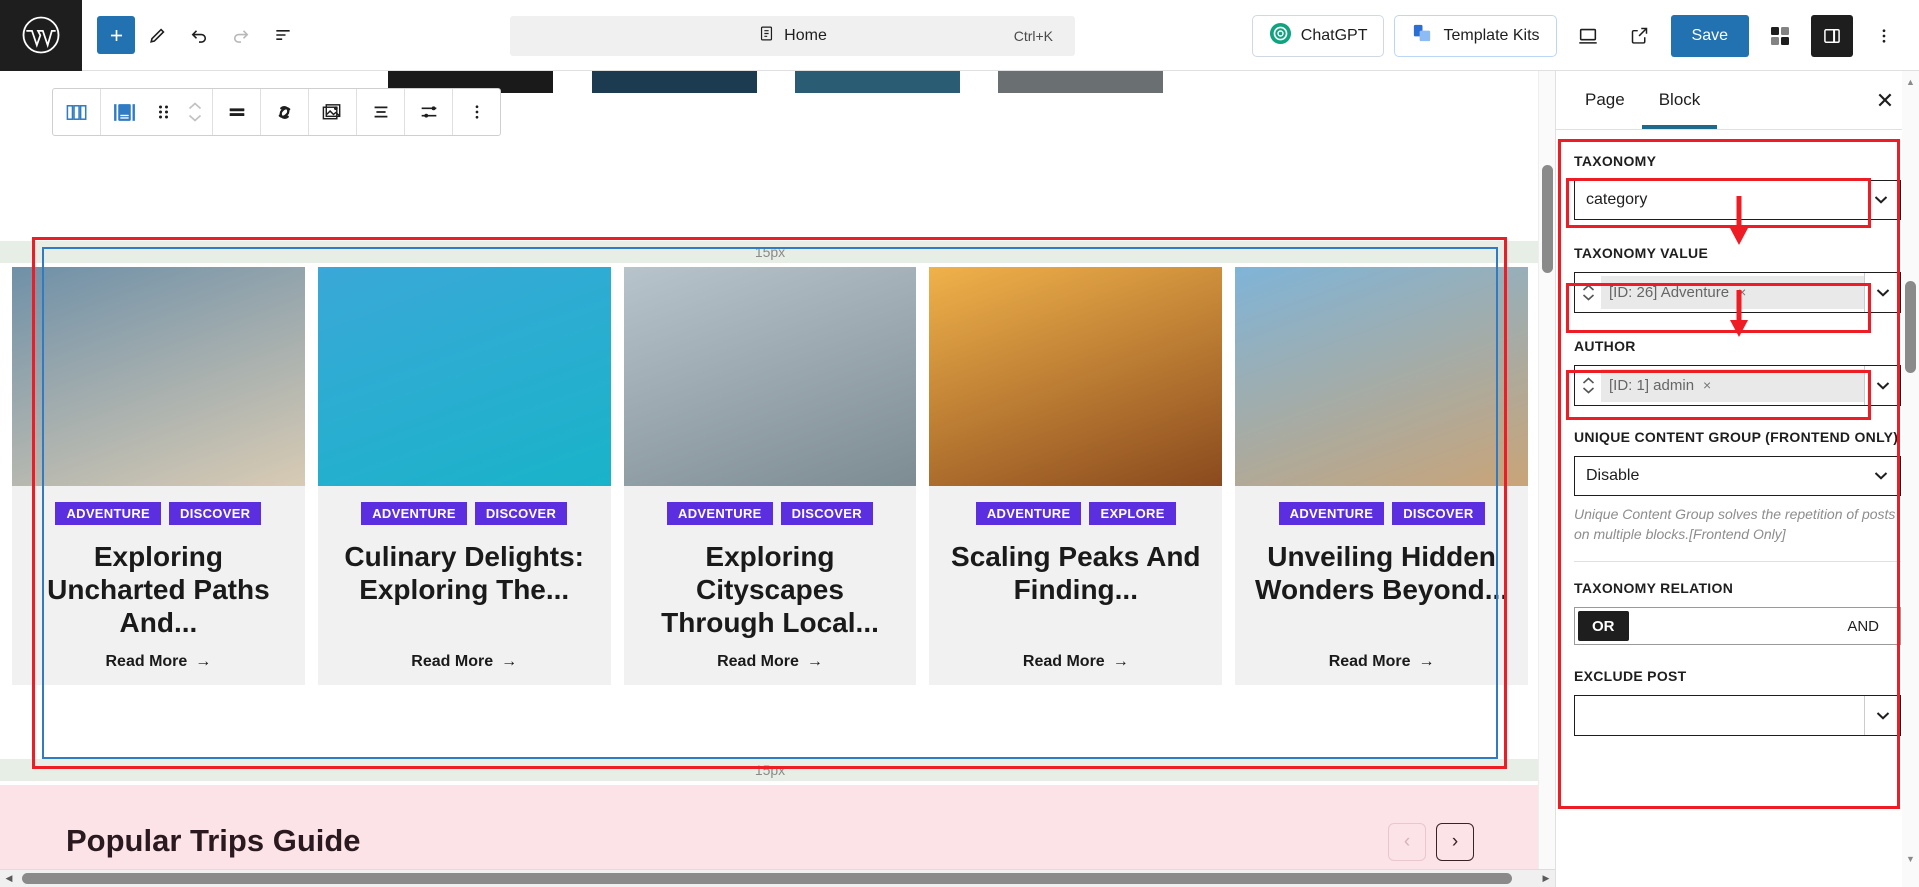 This screenshot has height=887, width=1919. What do you see at coordinates (1475, 35) in the screenshot?
I see `template-kits-button: Template Kits` at bounding box center [1475, 35].